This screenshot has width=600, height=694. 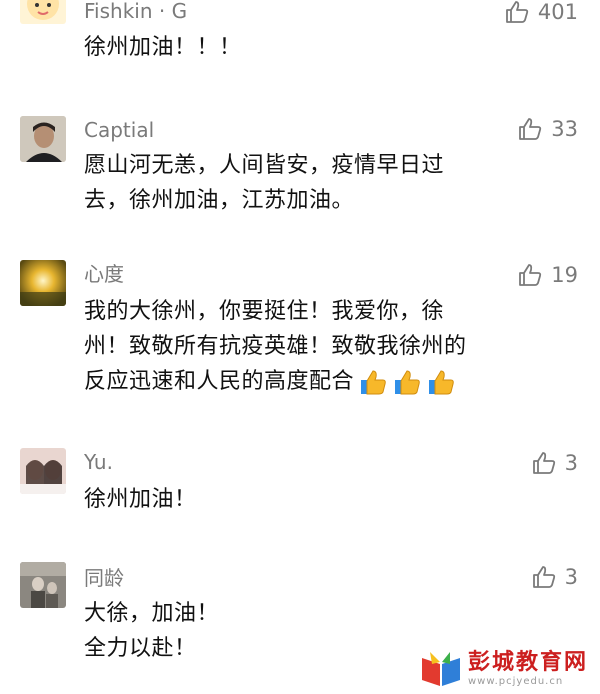 I want to click on like-button: 19, so click(x=547, y=275).